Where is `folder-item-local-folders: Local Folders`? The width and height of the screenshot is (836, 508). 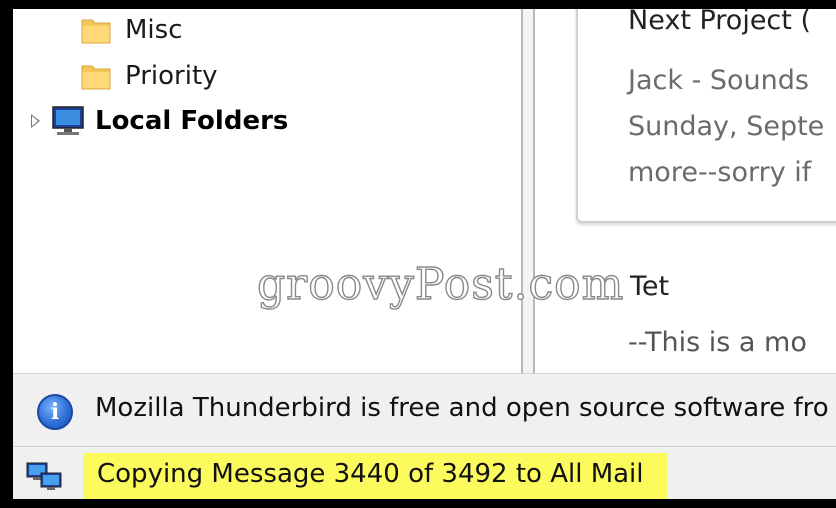
folder-item-local-folders: Local Folders is located at coordinates (159, 121).